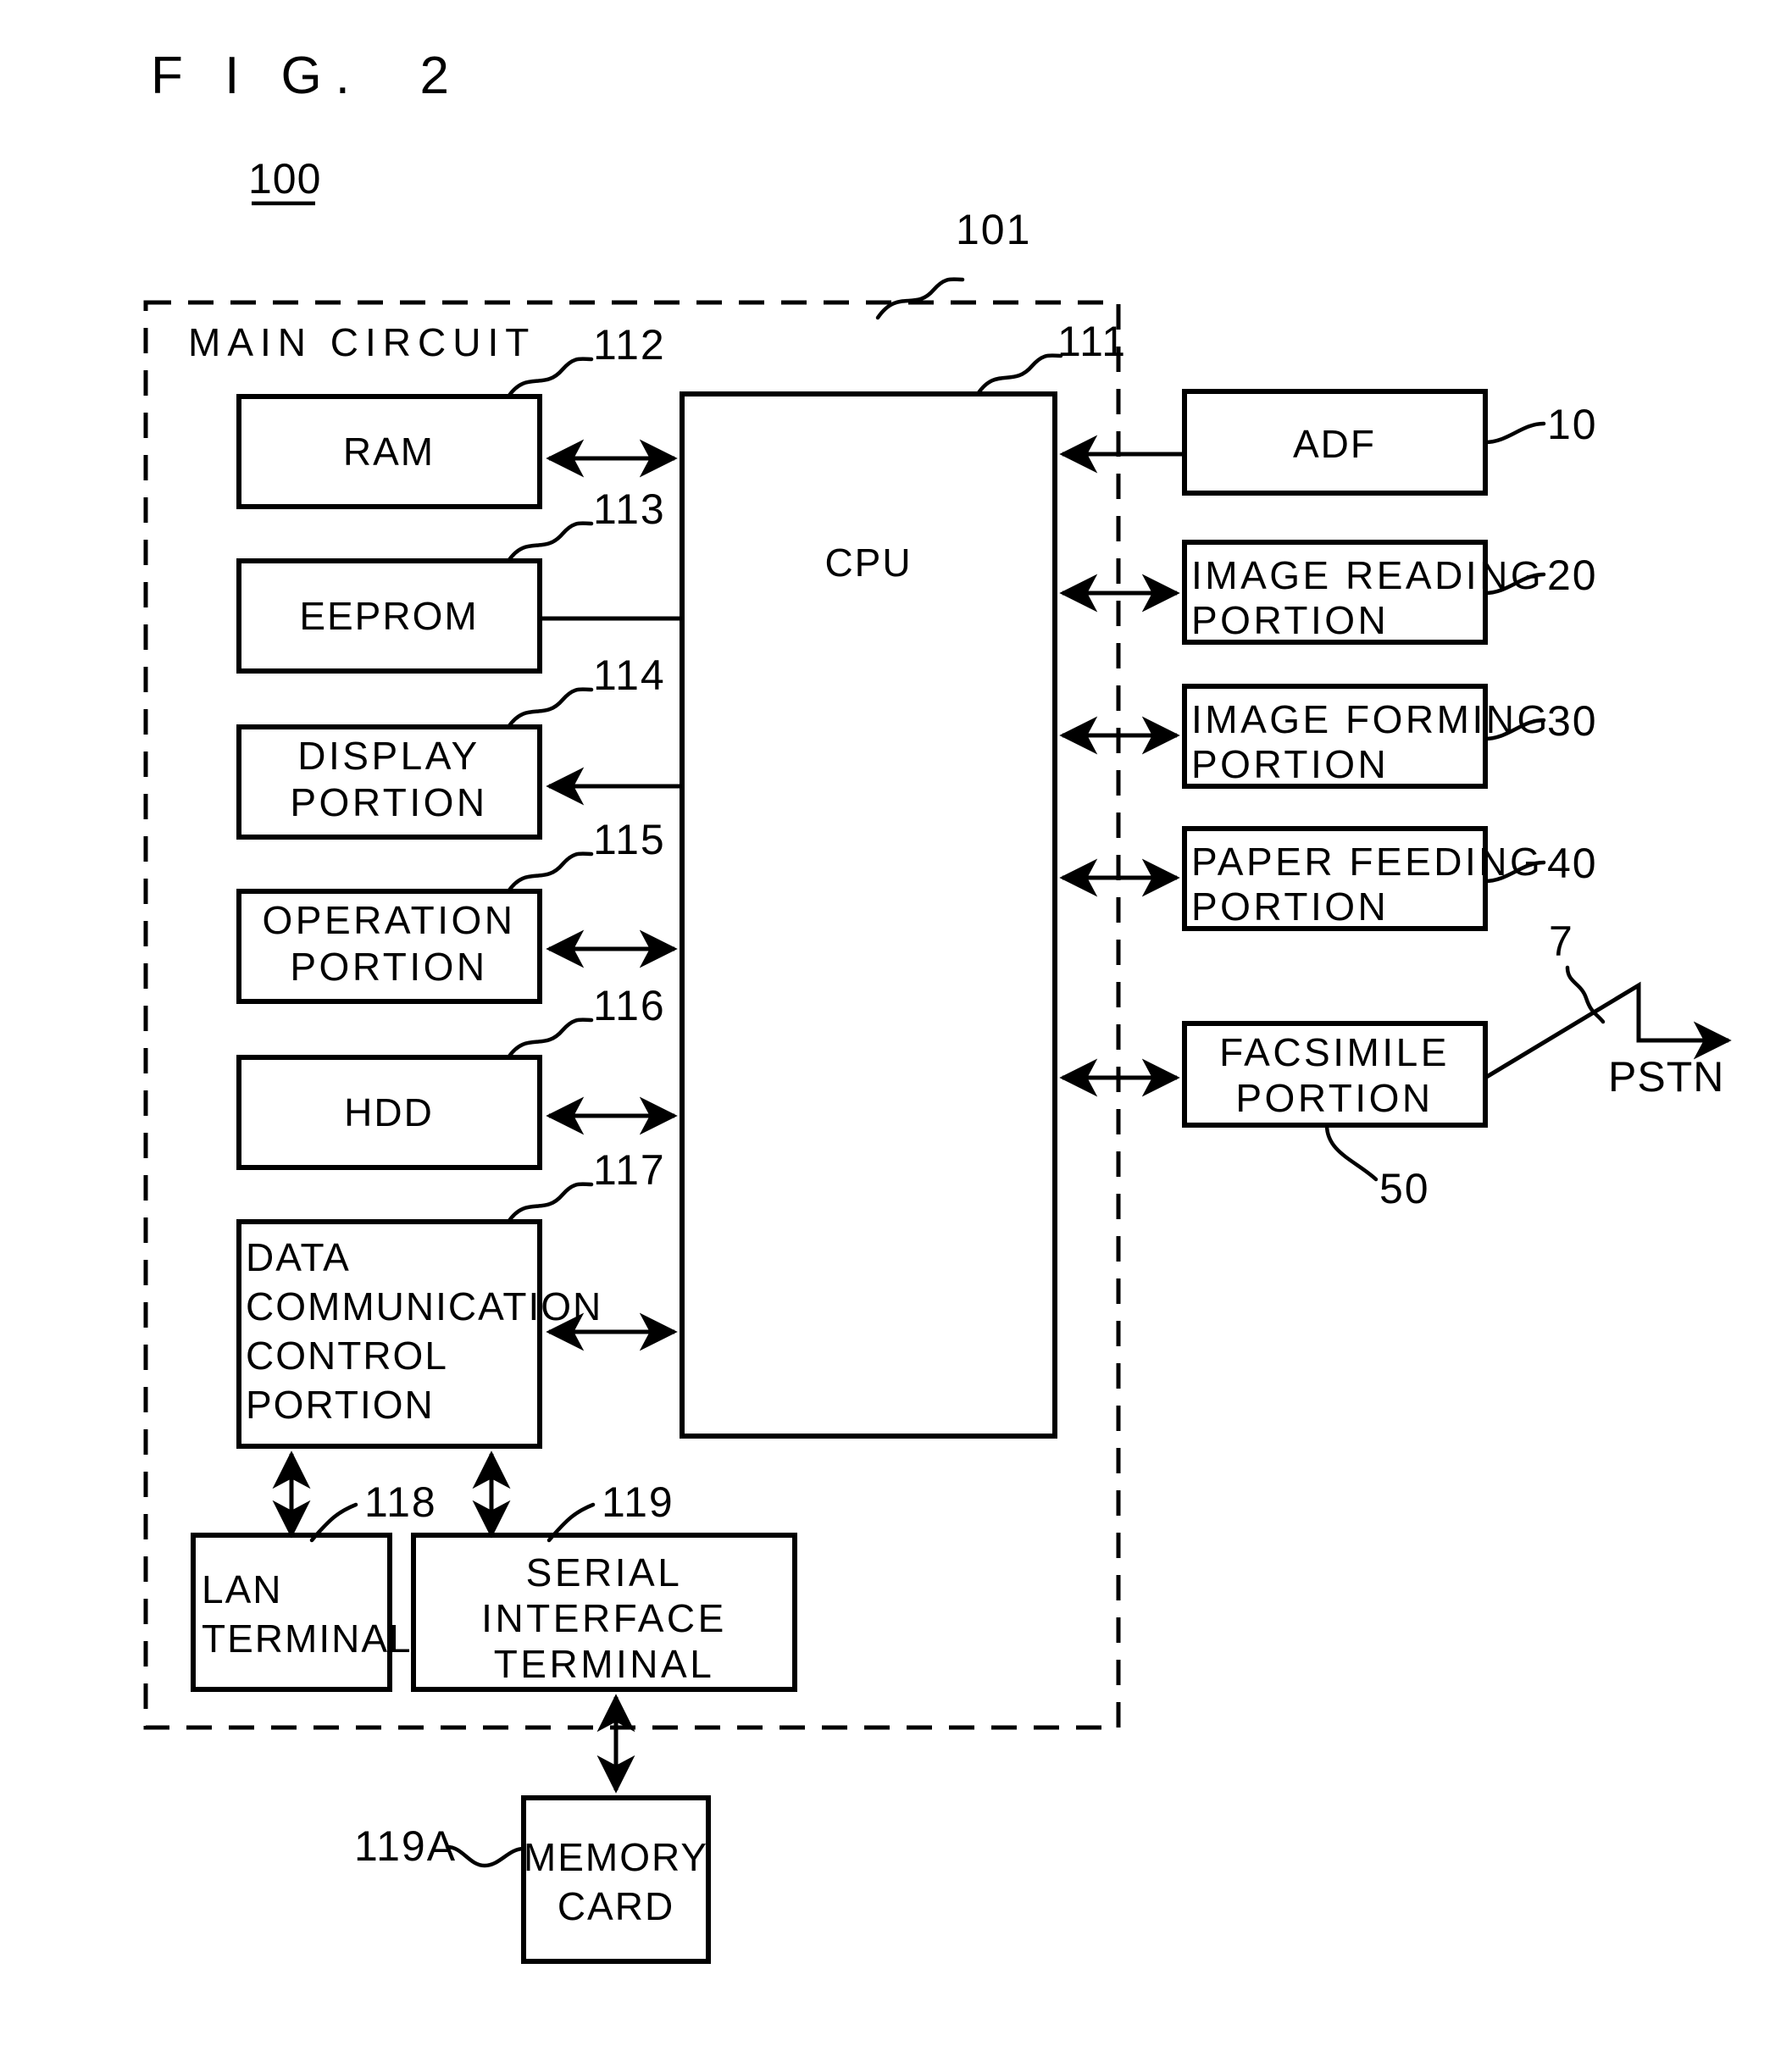 Image resolution: width=1792 pixels, height=2052 pixels. I want to click on cpu-label: CPU, so click(868, 563).